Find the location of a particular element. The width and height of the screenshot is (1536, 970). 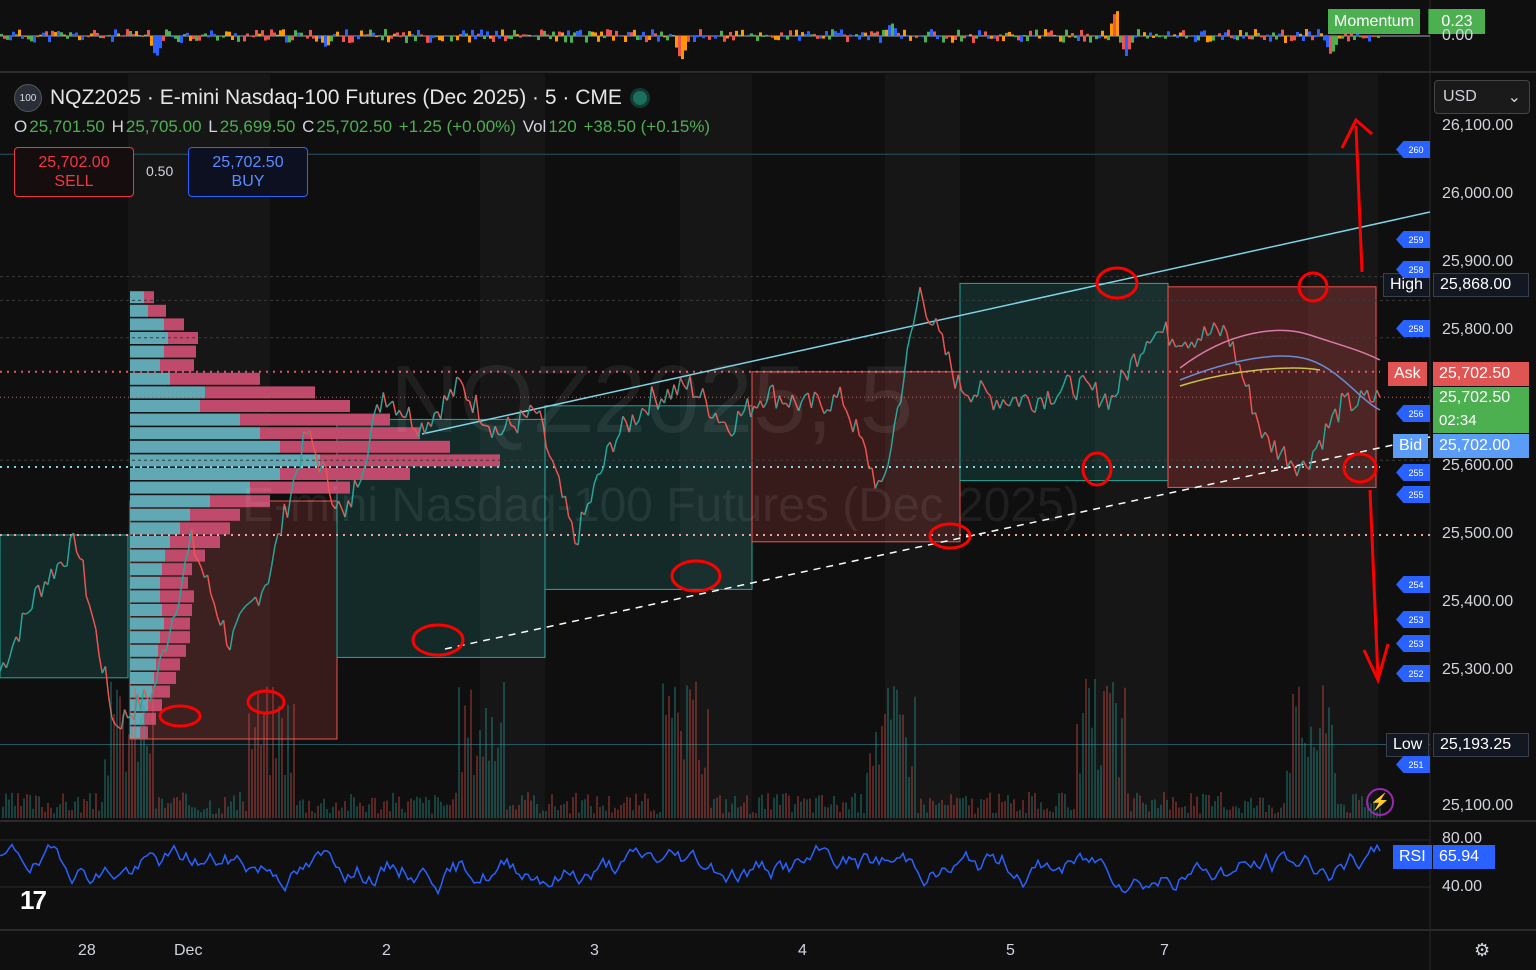

buy-button: 25,702.50 BUY is located at coordinates (248, 172).